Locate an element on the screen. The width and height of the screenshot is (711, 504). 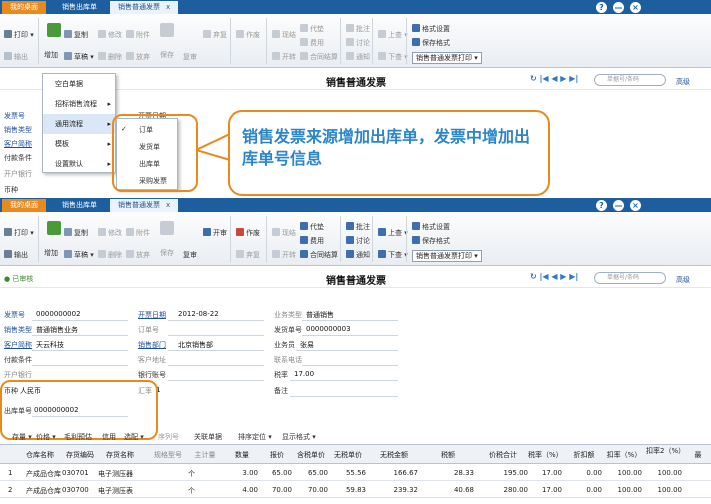
tax-rate-value: 17.00 is located at coordinates (304, 374).